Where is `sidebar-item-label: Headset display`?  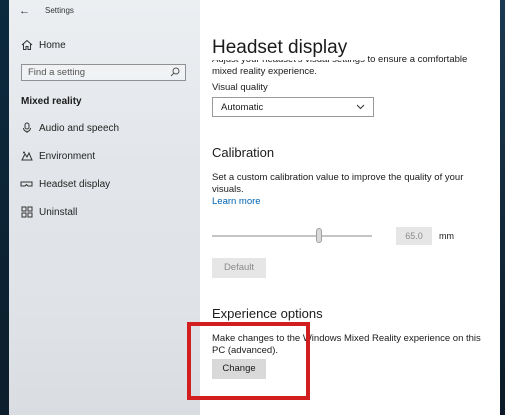 sidebar-item-label: Headset display is located at coordinates (75, 184).